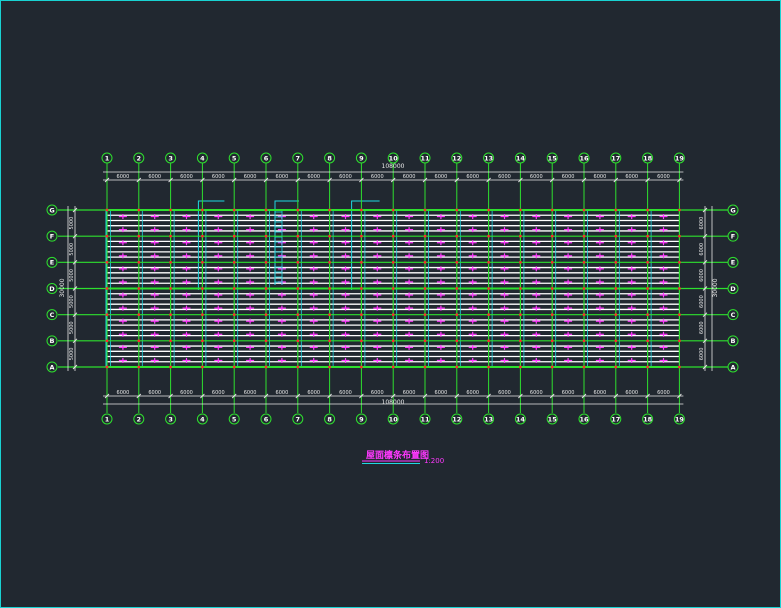  What do you see at coordinates (733, 210) in the screenshot?
I see `axis-bubble-right: G` at bounding box center [733, 210].